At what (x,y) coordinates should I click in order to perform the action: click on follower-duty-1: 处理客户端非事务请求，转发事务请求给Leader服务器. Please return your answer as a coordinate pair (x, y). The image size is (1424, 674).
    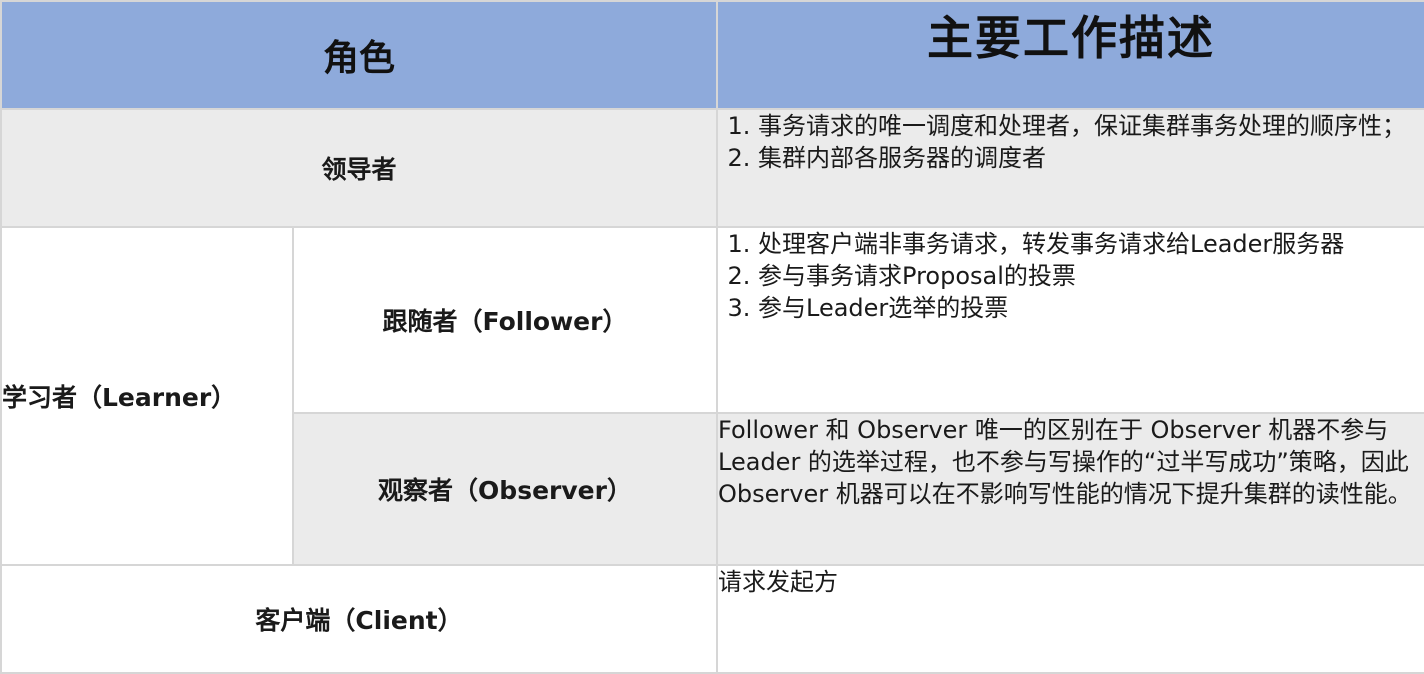
    Looking at the image, I should click on (1090, 244).